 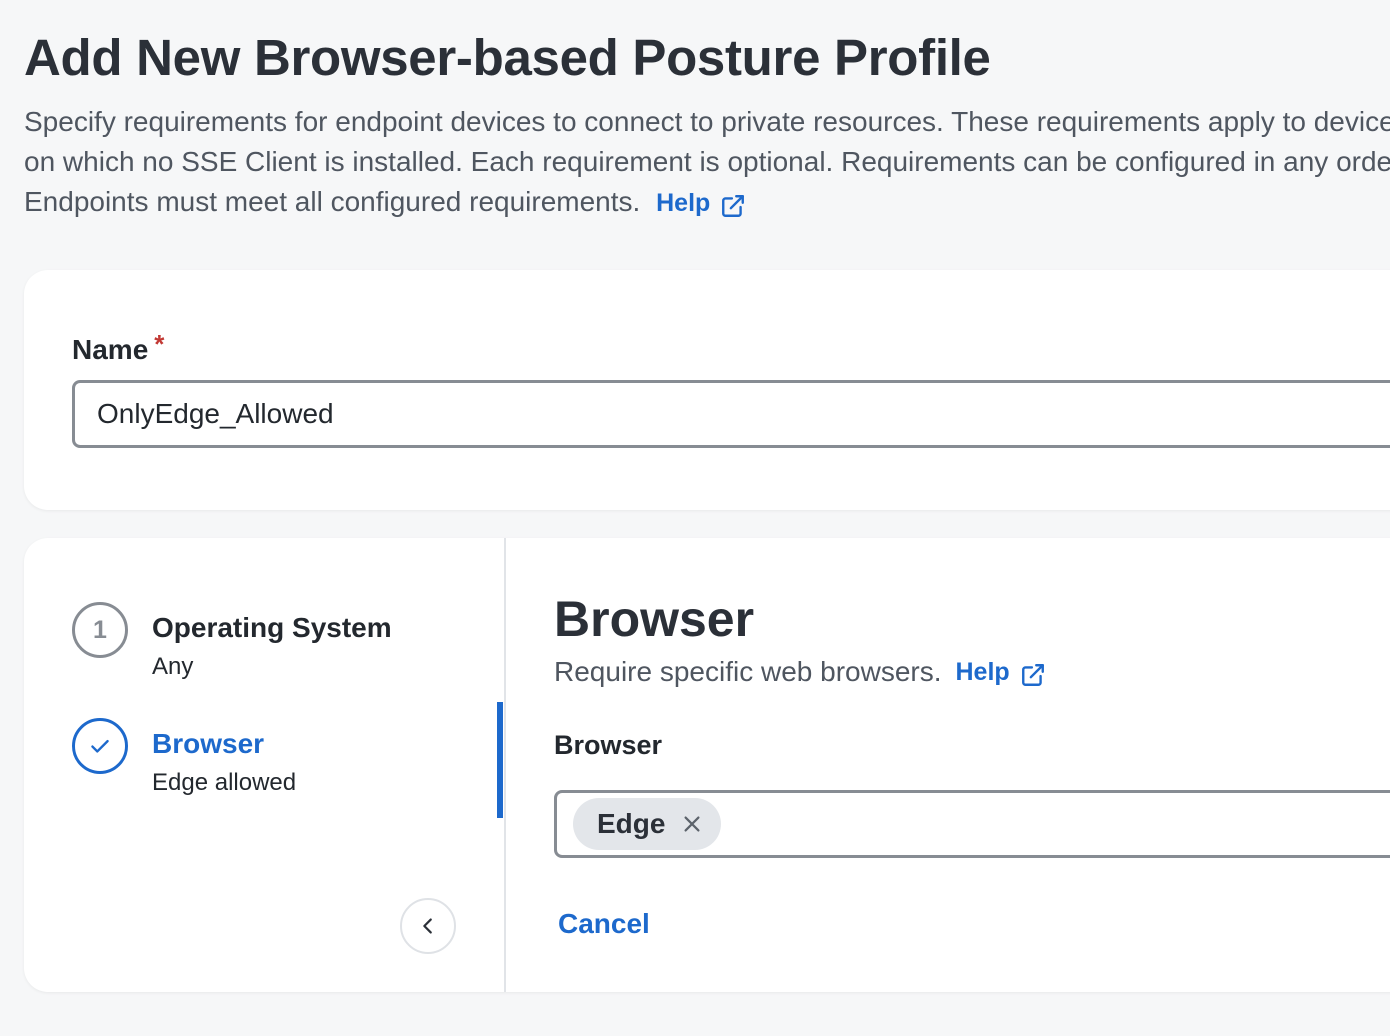 What do you see at coordinates (100, 630) in the screenshot?
I see `step-number-badge: 1` at bounding box center [100, 630].